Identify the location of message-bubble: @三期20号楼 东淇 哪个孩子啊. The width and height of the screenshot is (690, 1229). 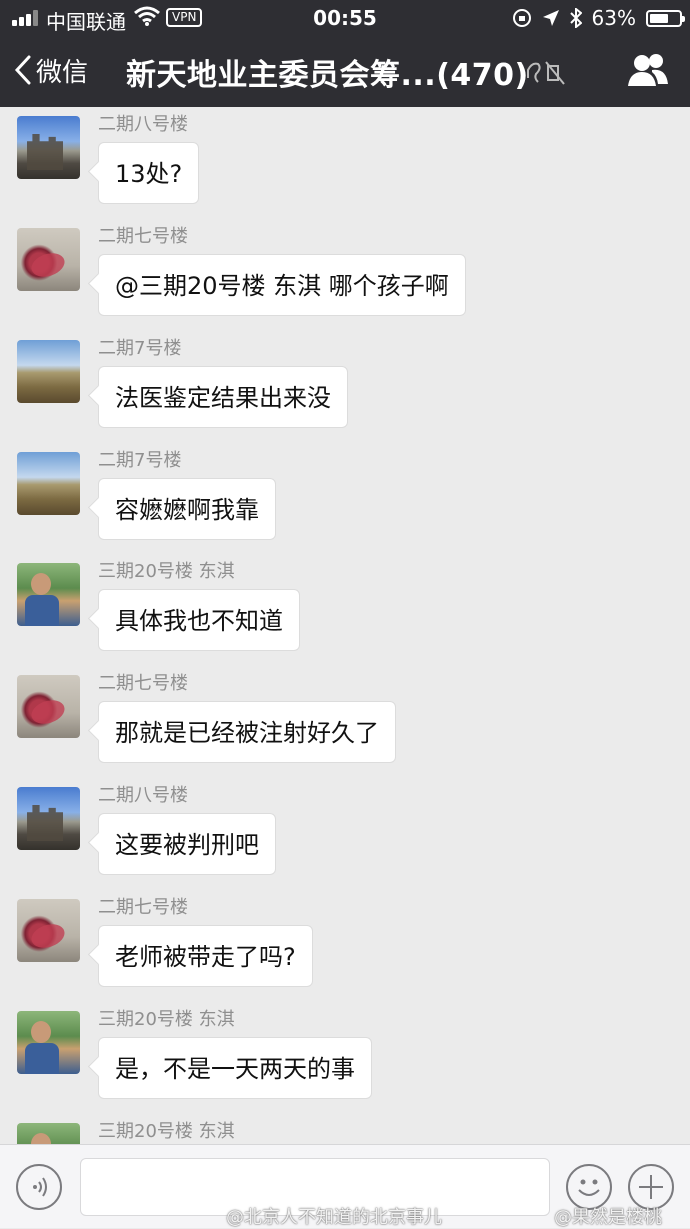
(282, 285).